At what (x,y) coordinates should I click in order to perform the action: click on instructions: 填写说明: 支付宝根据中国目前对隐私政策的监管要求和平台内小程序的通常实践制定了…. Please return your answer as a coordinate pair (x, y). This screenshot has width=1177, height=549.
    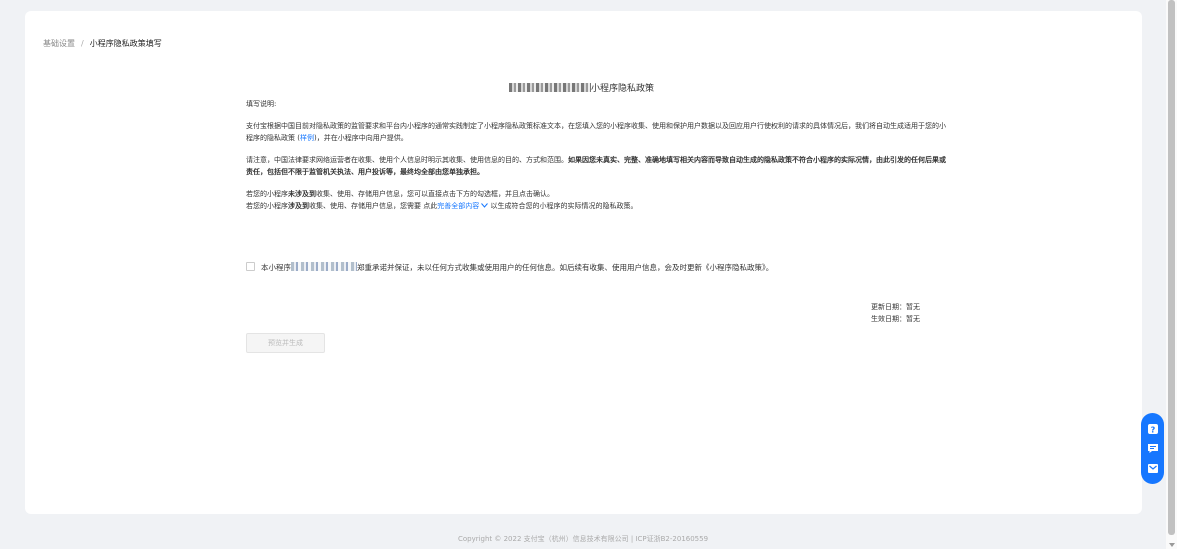
    Looking at the image, I should click on (596, 155).